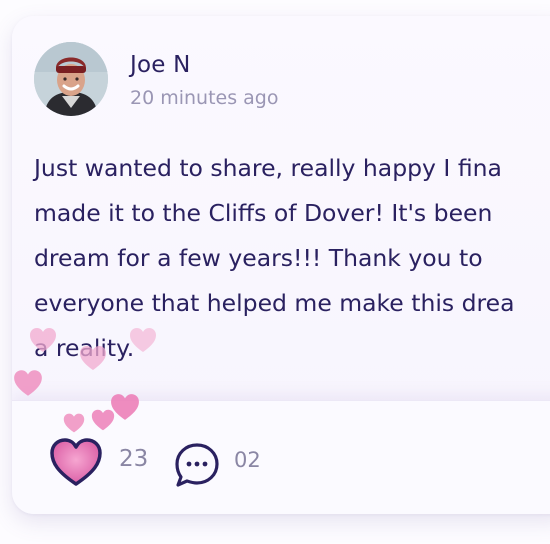  I want to click on avatar, so click(71, 79).